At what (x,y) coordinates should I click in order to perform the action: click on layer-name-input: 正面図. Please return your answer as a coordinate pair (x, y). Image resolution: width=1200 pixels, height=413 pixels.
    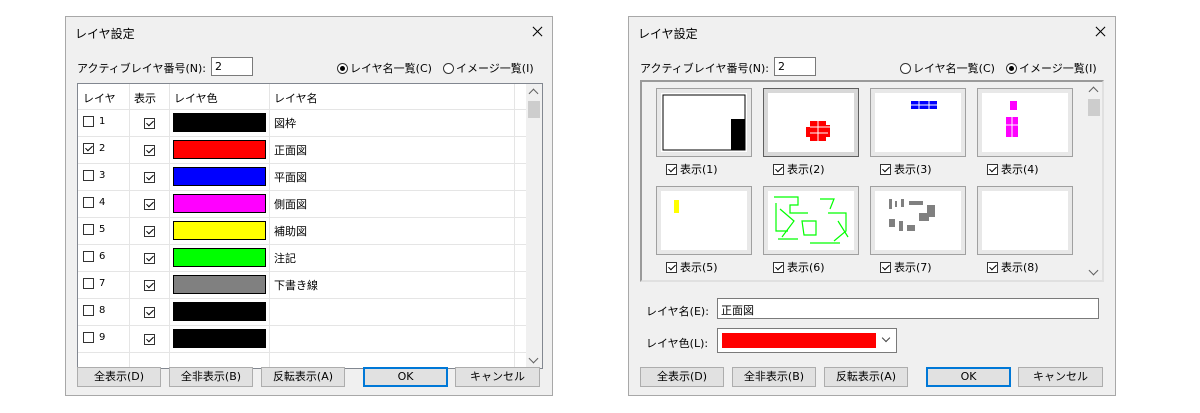
    Looking at the image, I should click on (908, 308).